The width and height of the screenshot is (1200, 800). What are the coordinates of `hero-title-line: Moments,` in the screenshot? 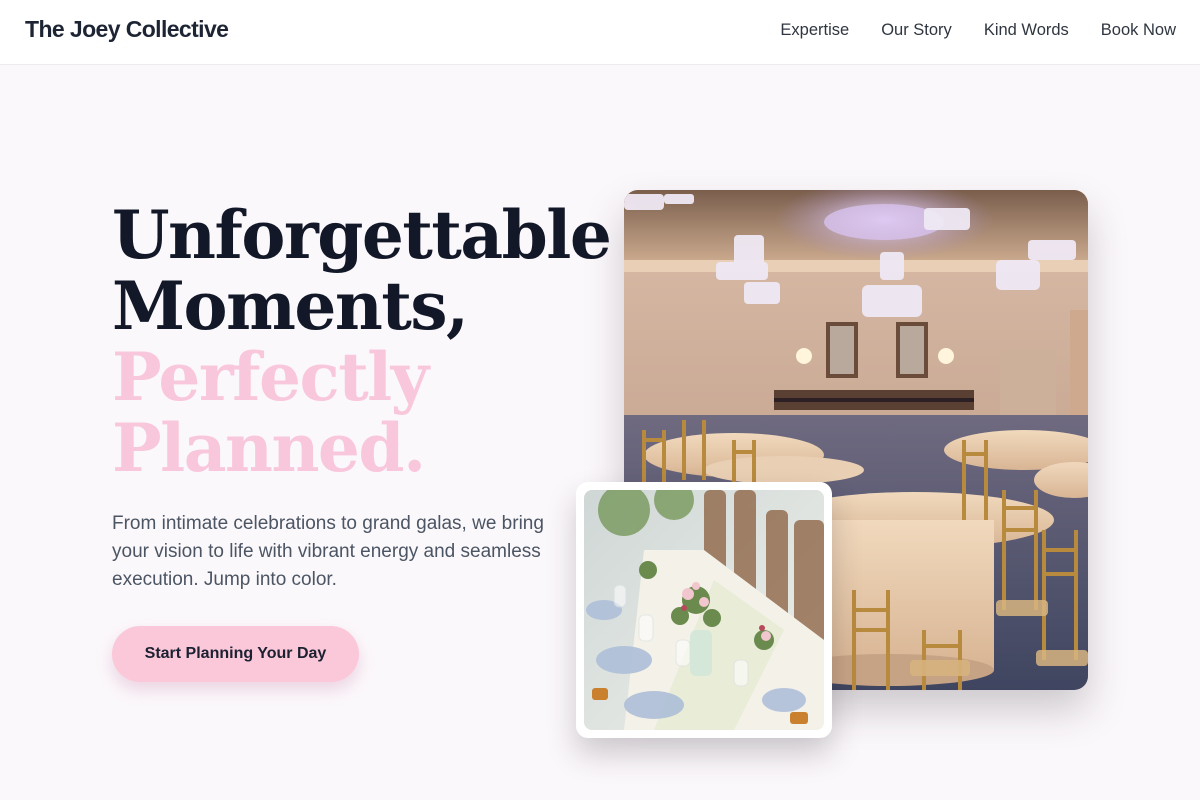 It's located at (290, 306).